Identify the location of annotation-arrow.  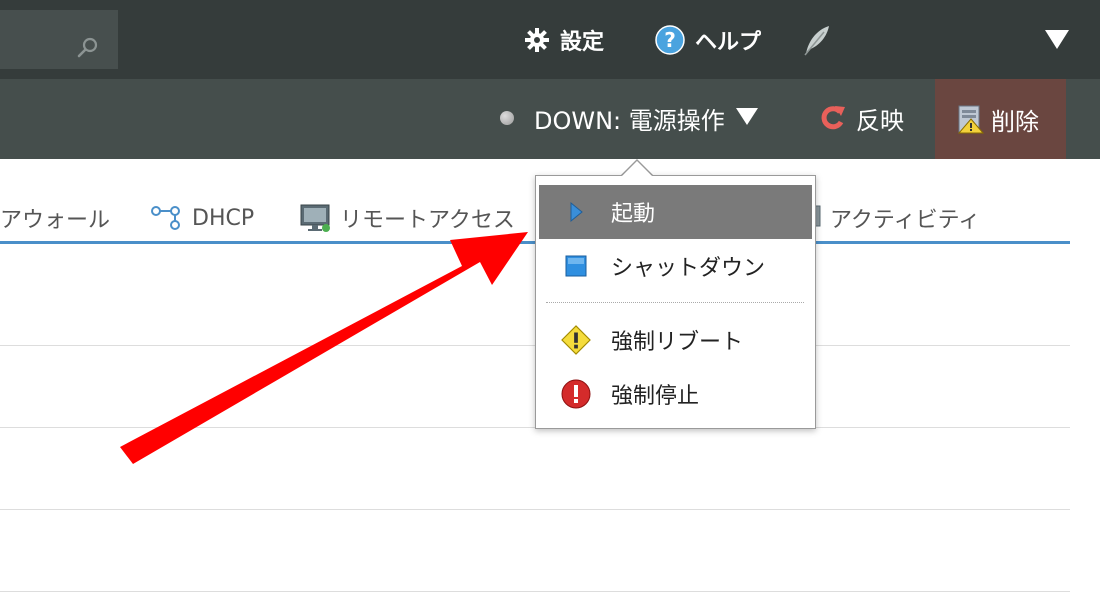
(324, 348).